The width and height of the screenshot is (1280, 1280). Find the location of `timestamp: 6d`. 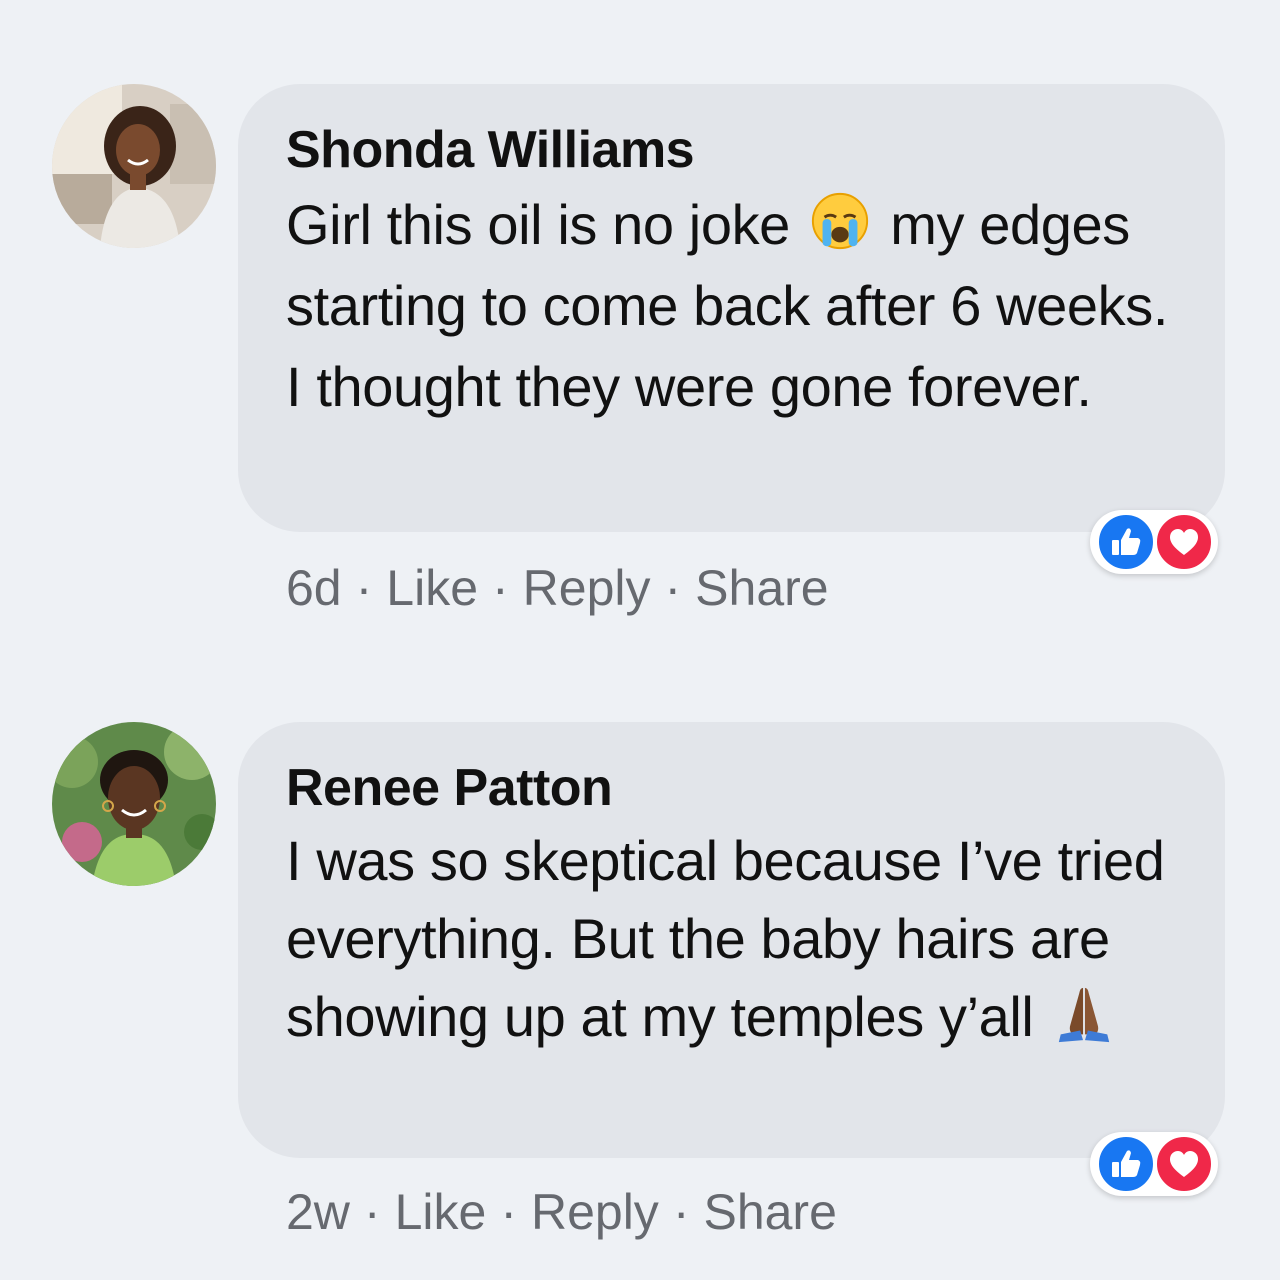

timestamp: 6d is located at coordinates (314, 588).